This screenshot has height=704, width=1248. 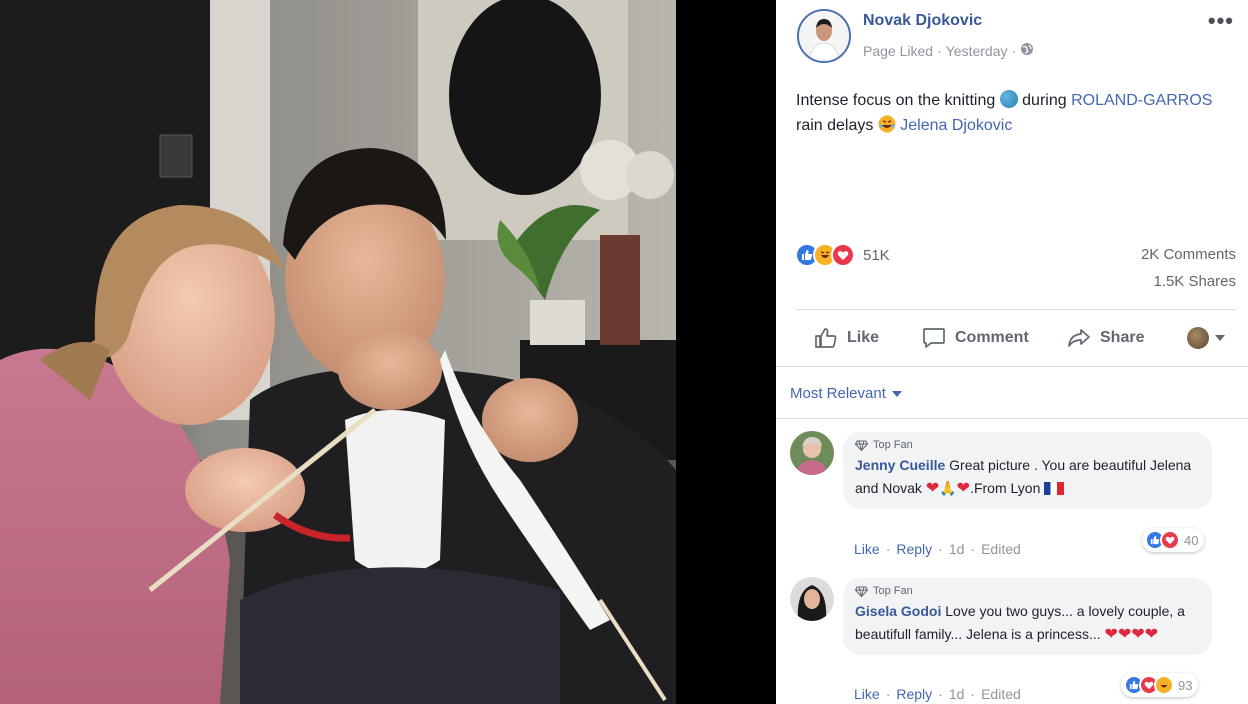 I want to click on laughing-emoji-icon, so click(x=887, y=124).